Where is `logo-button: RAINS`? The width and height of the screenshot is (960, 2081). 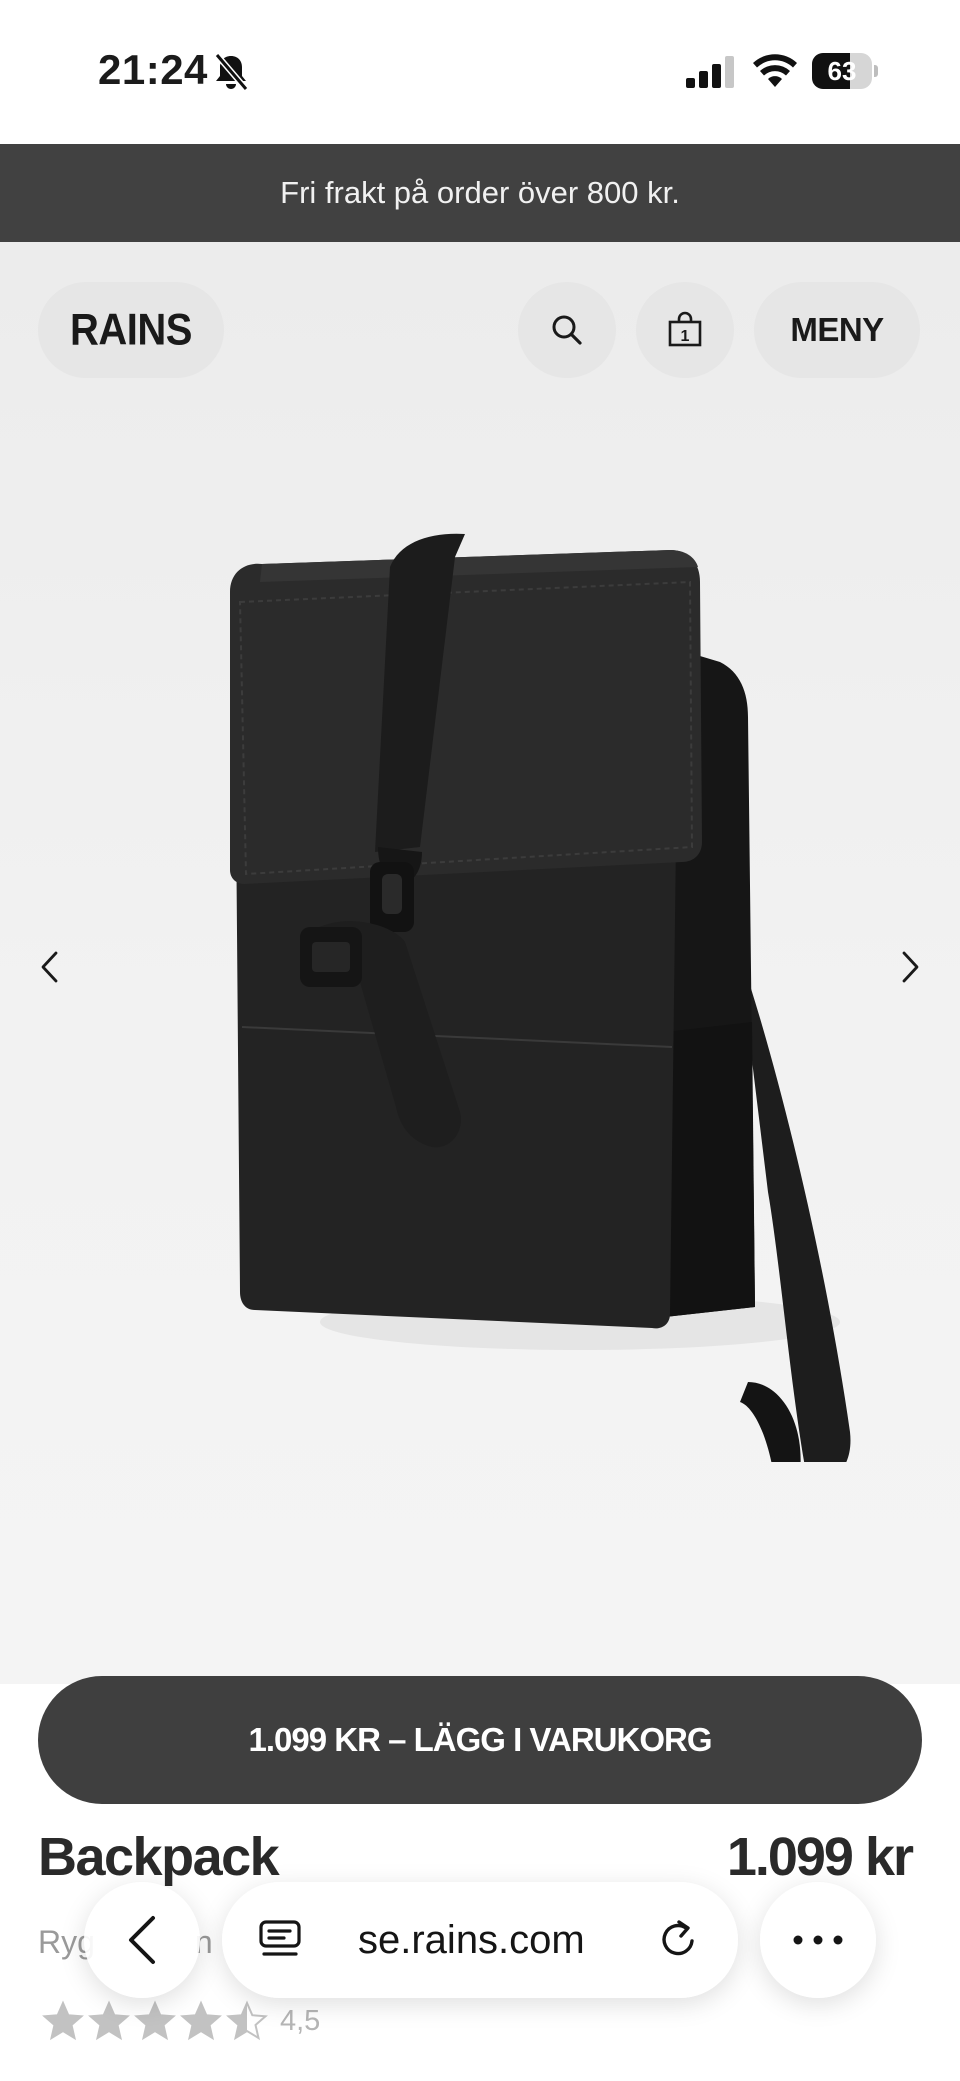
logo-button: RAINS is located at coordinates (131, 330).